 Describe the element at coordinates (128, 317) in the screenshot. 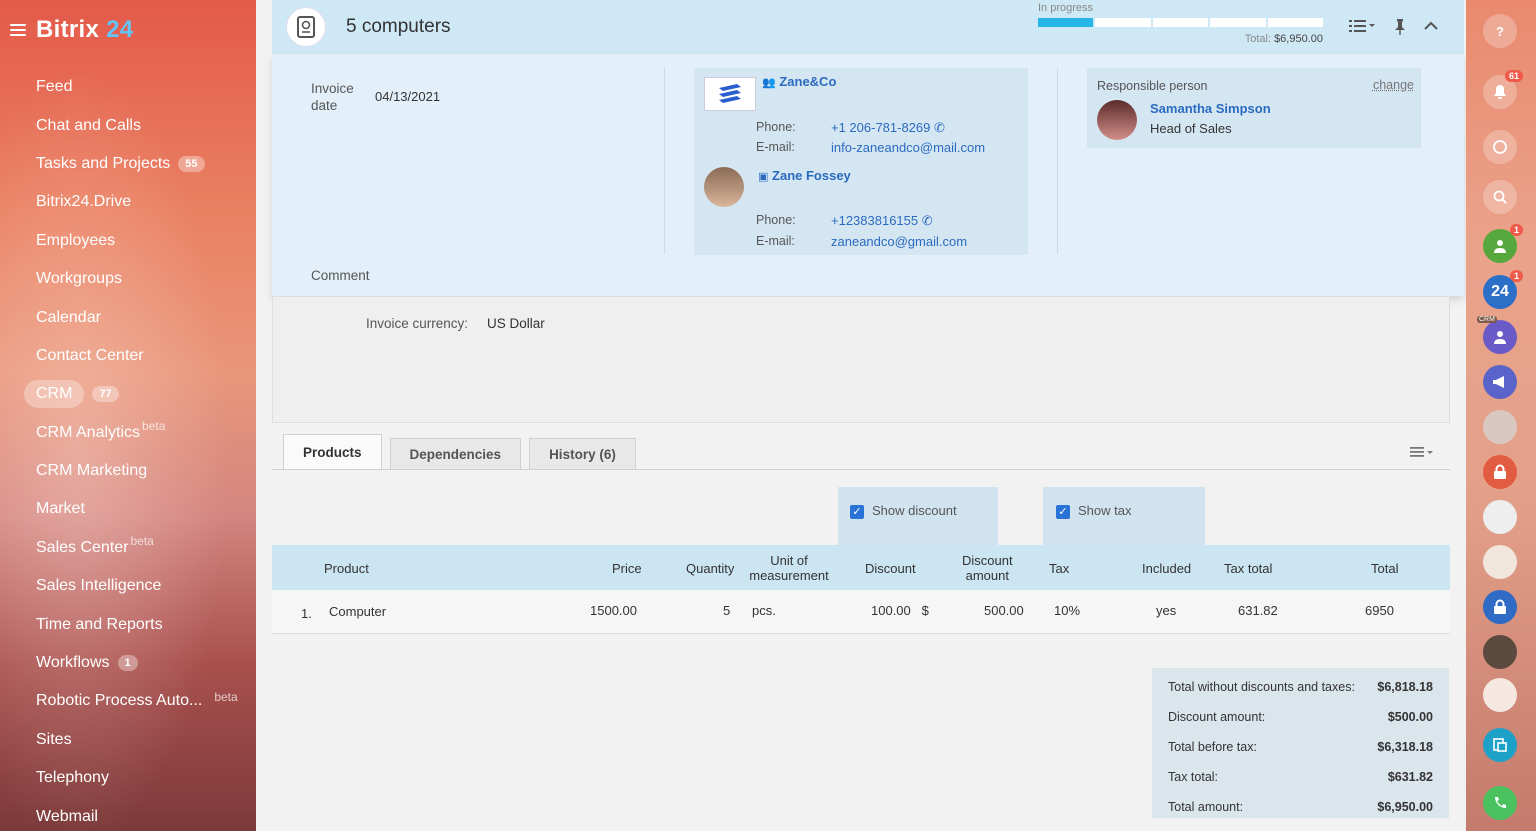

I see `sidebar-item-calendar: Calendar` at that location.